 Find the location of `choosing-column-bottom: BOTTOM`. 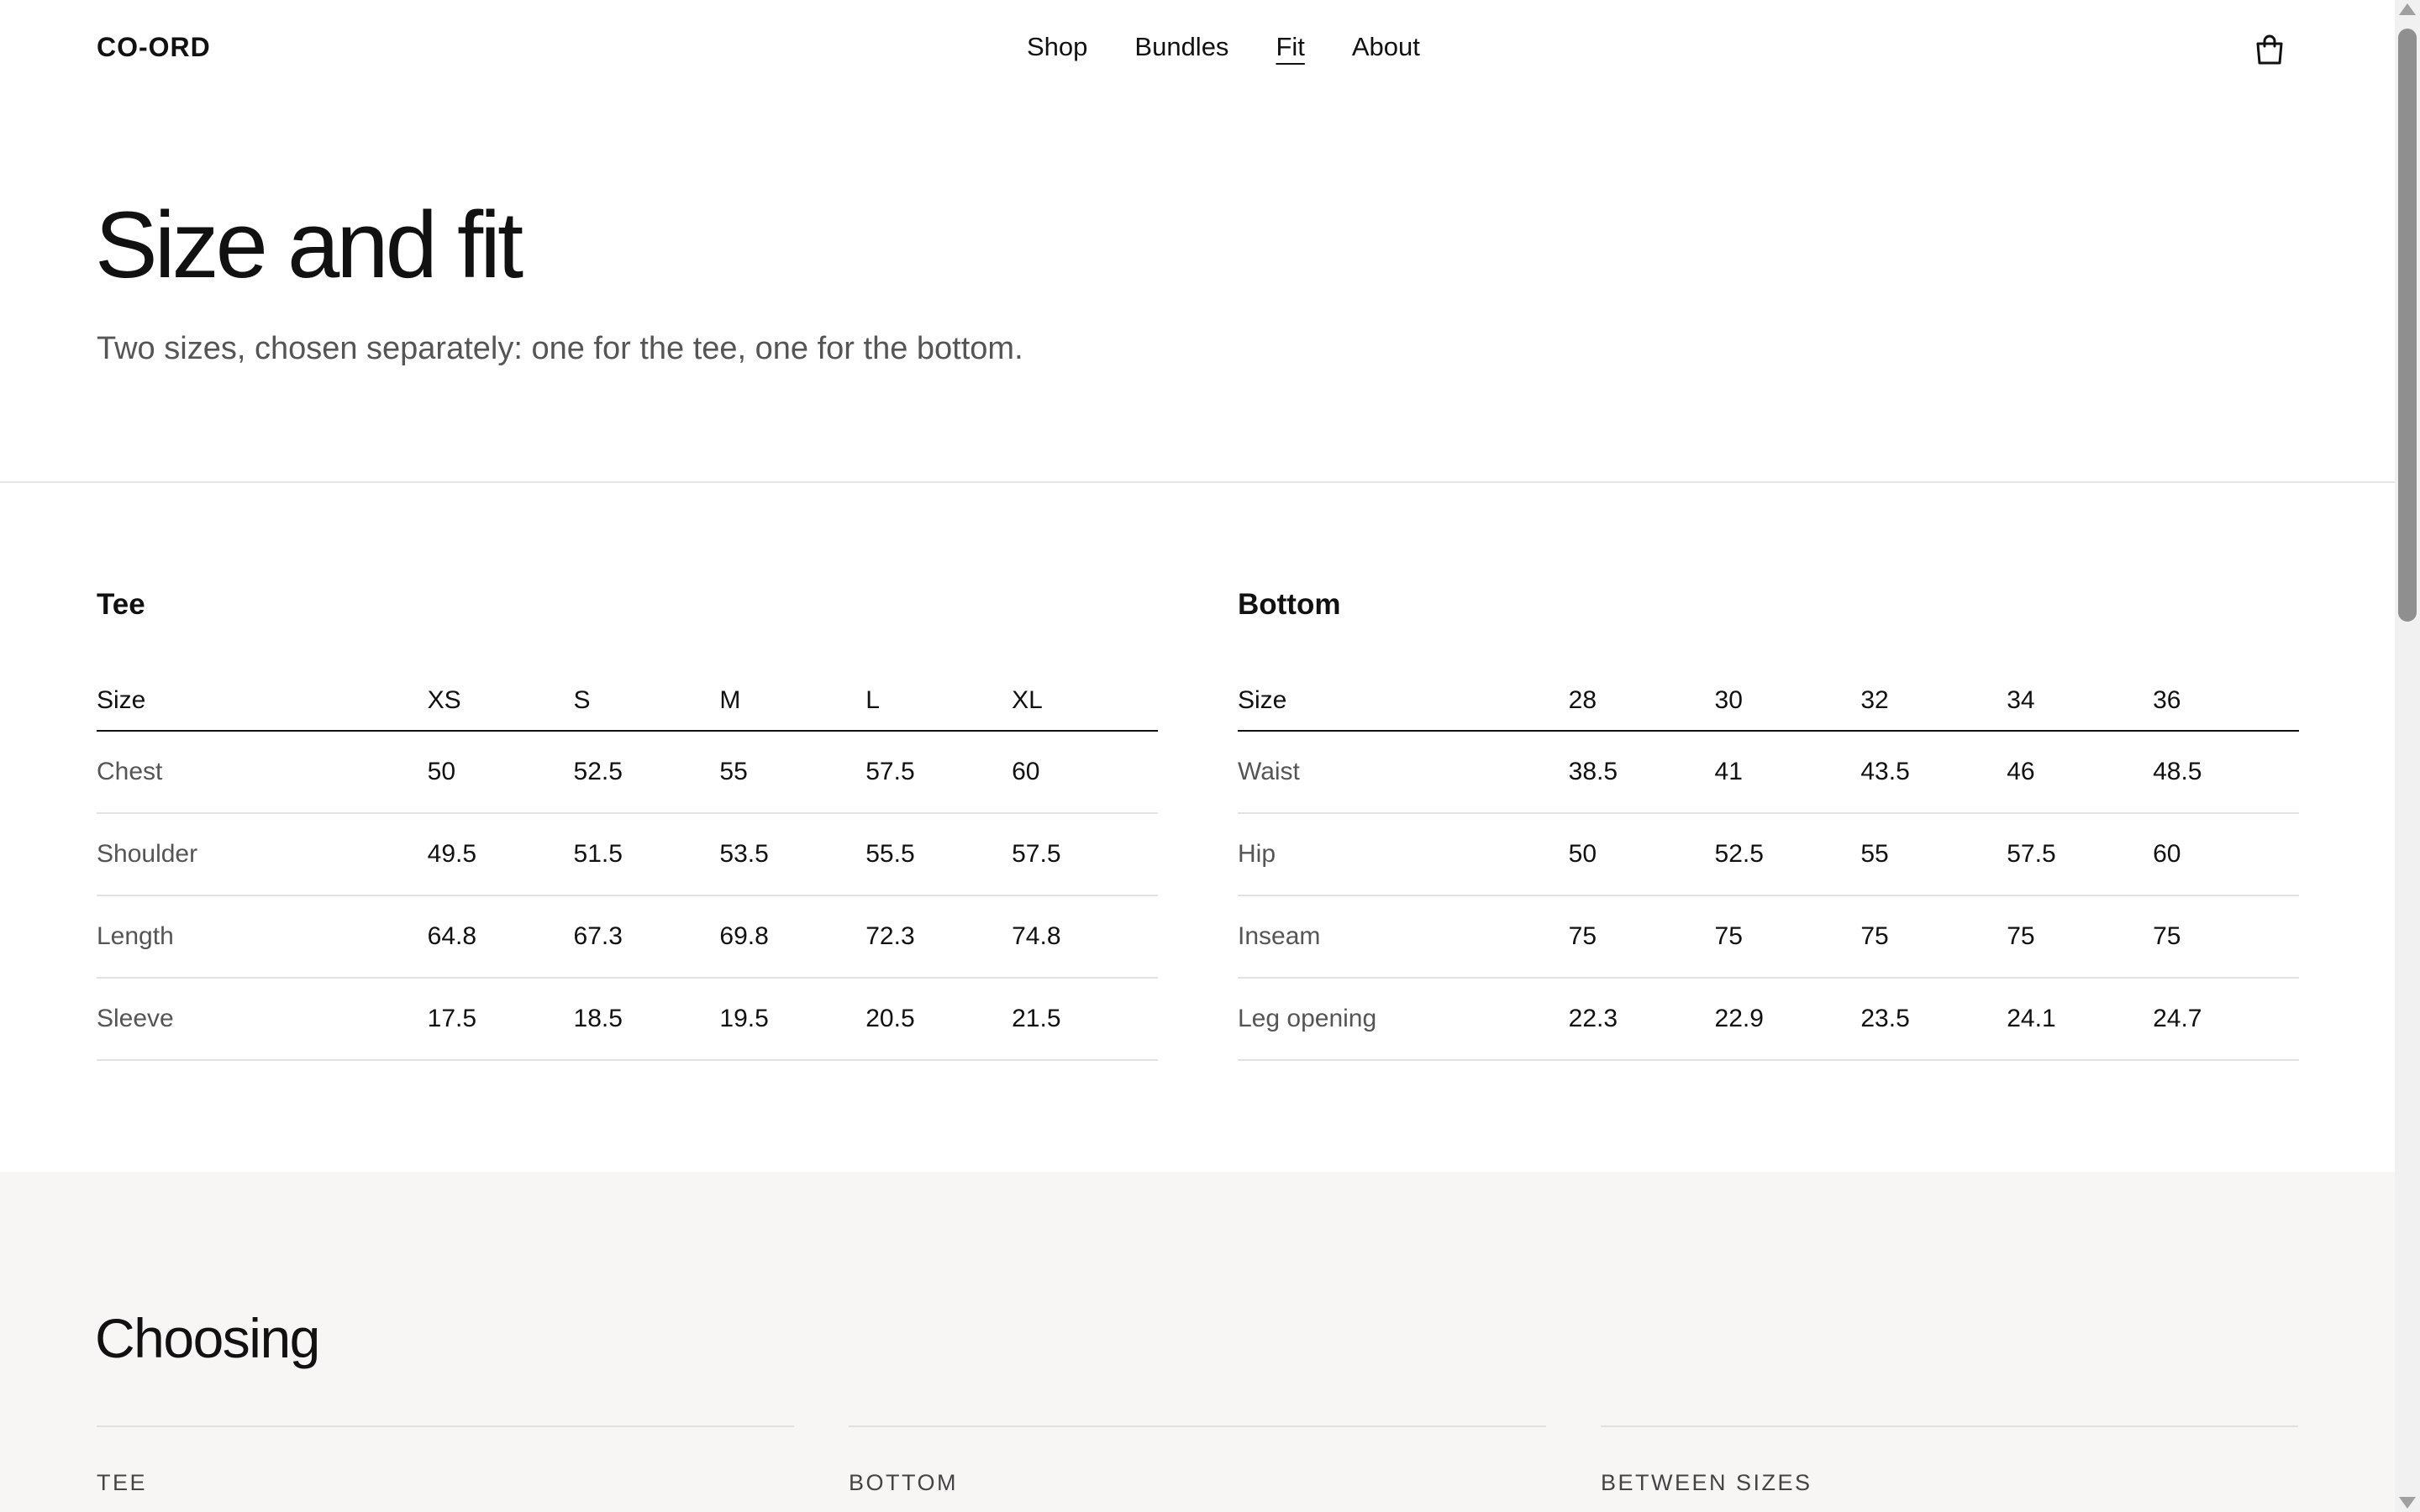

choosing-column-bottom: BOTTOM is located at coordinates (904, 1482).